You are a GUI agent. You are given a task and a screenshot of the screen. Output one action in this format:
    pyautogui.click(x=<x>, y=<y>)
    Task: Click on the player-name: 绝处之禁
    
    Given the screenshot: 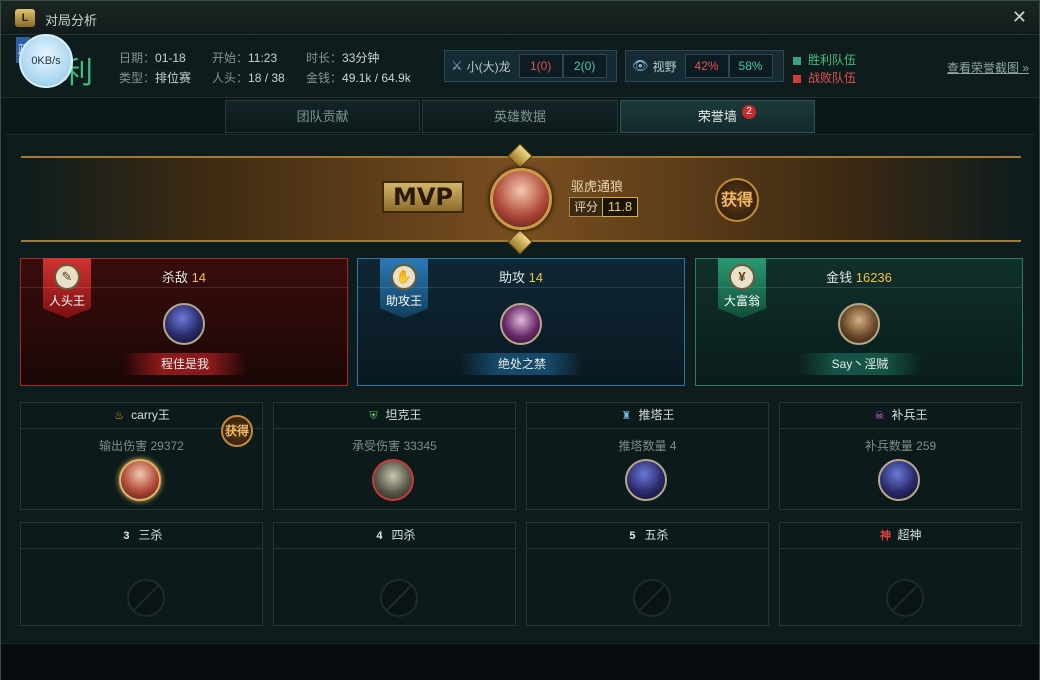 What is the action you would take?
    pyautogui.click(x=522, y=364)
    